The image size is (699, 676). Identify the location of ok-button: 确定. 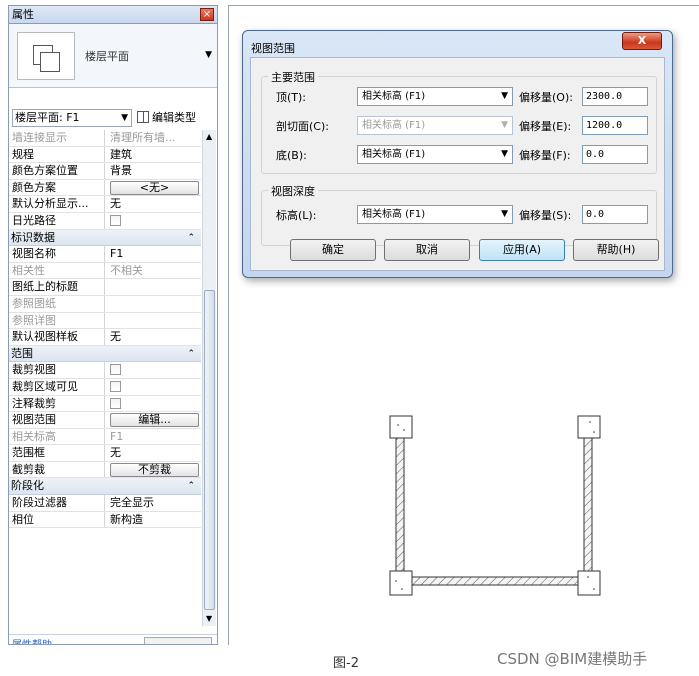
(333, 250).